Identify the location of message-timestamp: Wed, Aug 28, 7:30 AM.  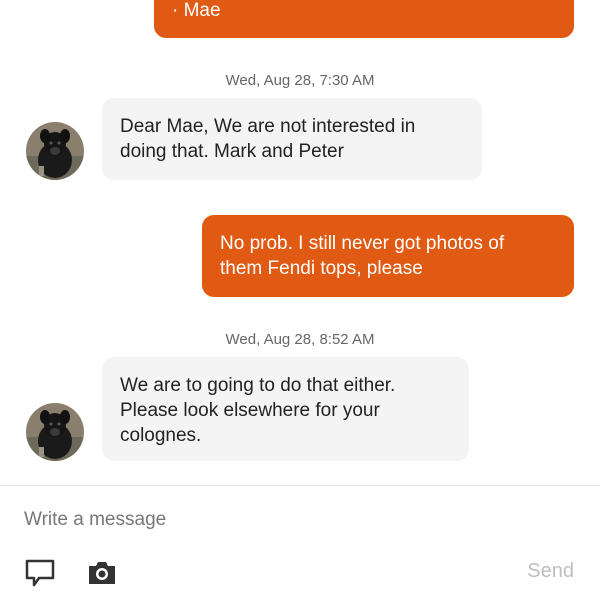
(300, 80).